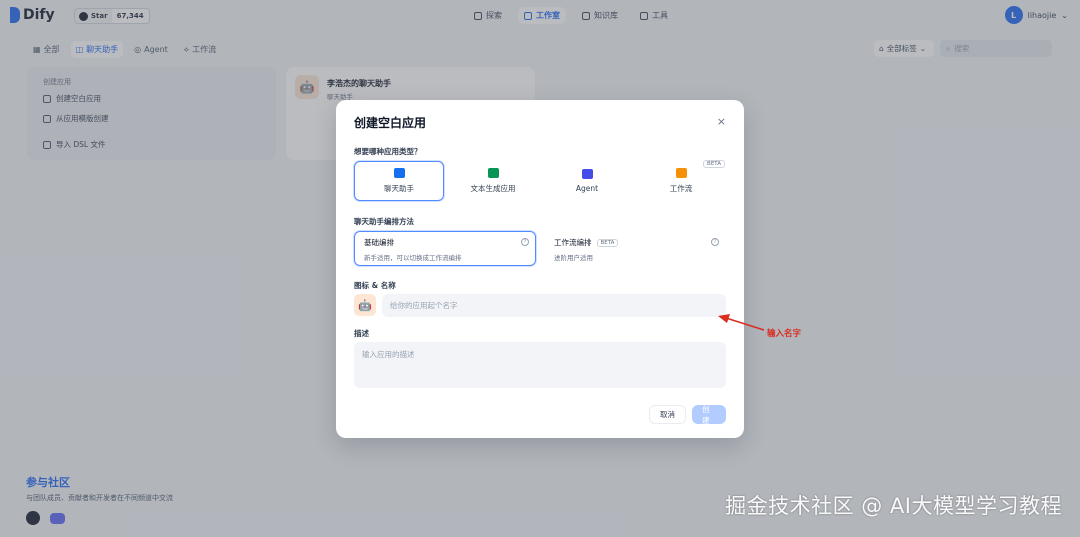  I want to click on mode-option-basic: 基础编排 新手适用，可以切换成工作流编排 ?, so click(445, 248).